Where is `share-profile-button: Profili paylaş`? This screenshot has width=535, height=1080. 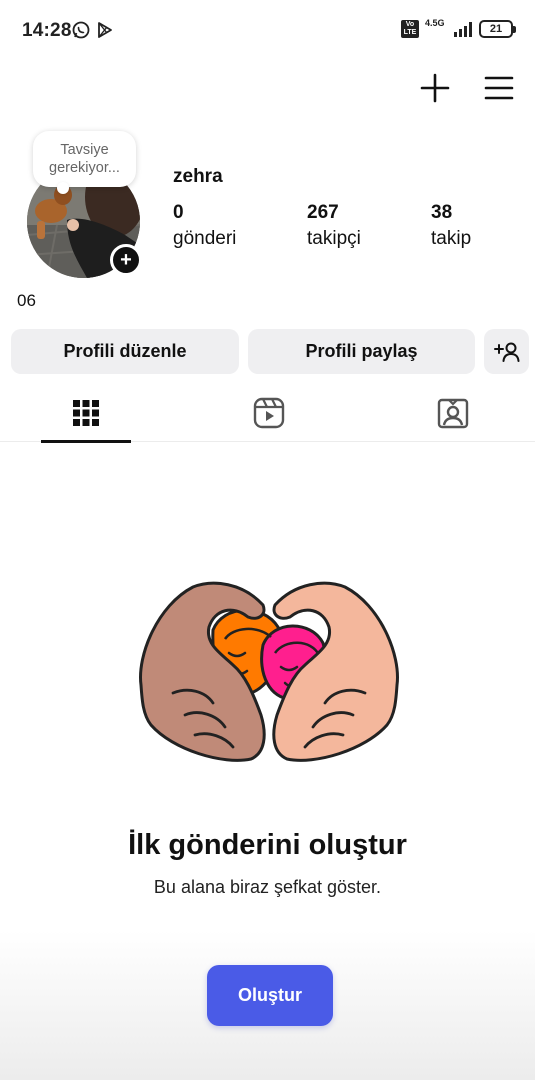 share-profile-button: Profili paylaş is located at coordinates (361, 351).